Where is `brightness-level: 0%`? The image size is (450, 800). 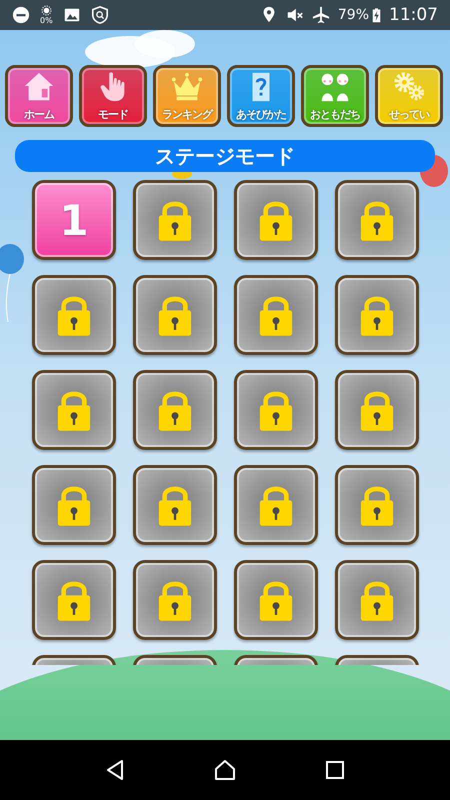
brightness-level: 0% is located at coordinates (46, 20).